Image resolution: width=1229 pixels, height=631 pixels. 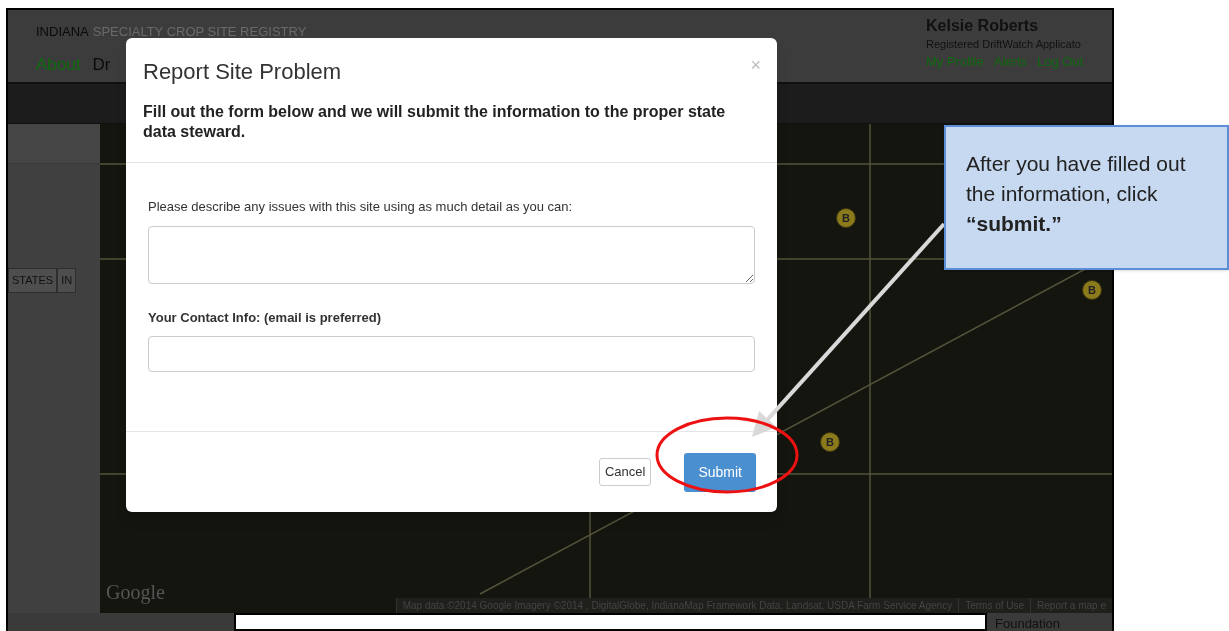 I want to click on field-label: Your Contact Info: (email is preferred), so click(x=265, y=317).